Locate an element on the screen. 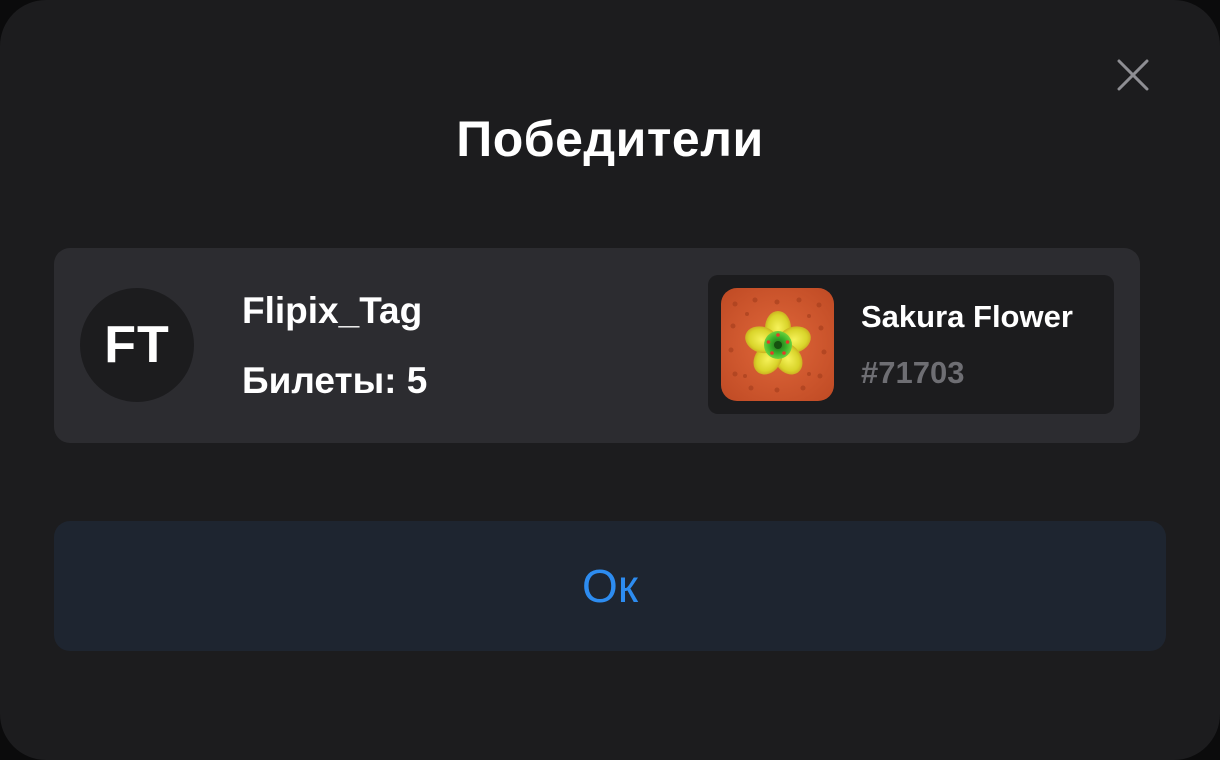  close-button is located at coordinates (1133, 75).